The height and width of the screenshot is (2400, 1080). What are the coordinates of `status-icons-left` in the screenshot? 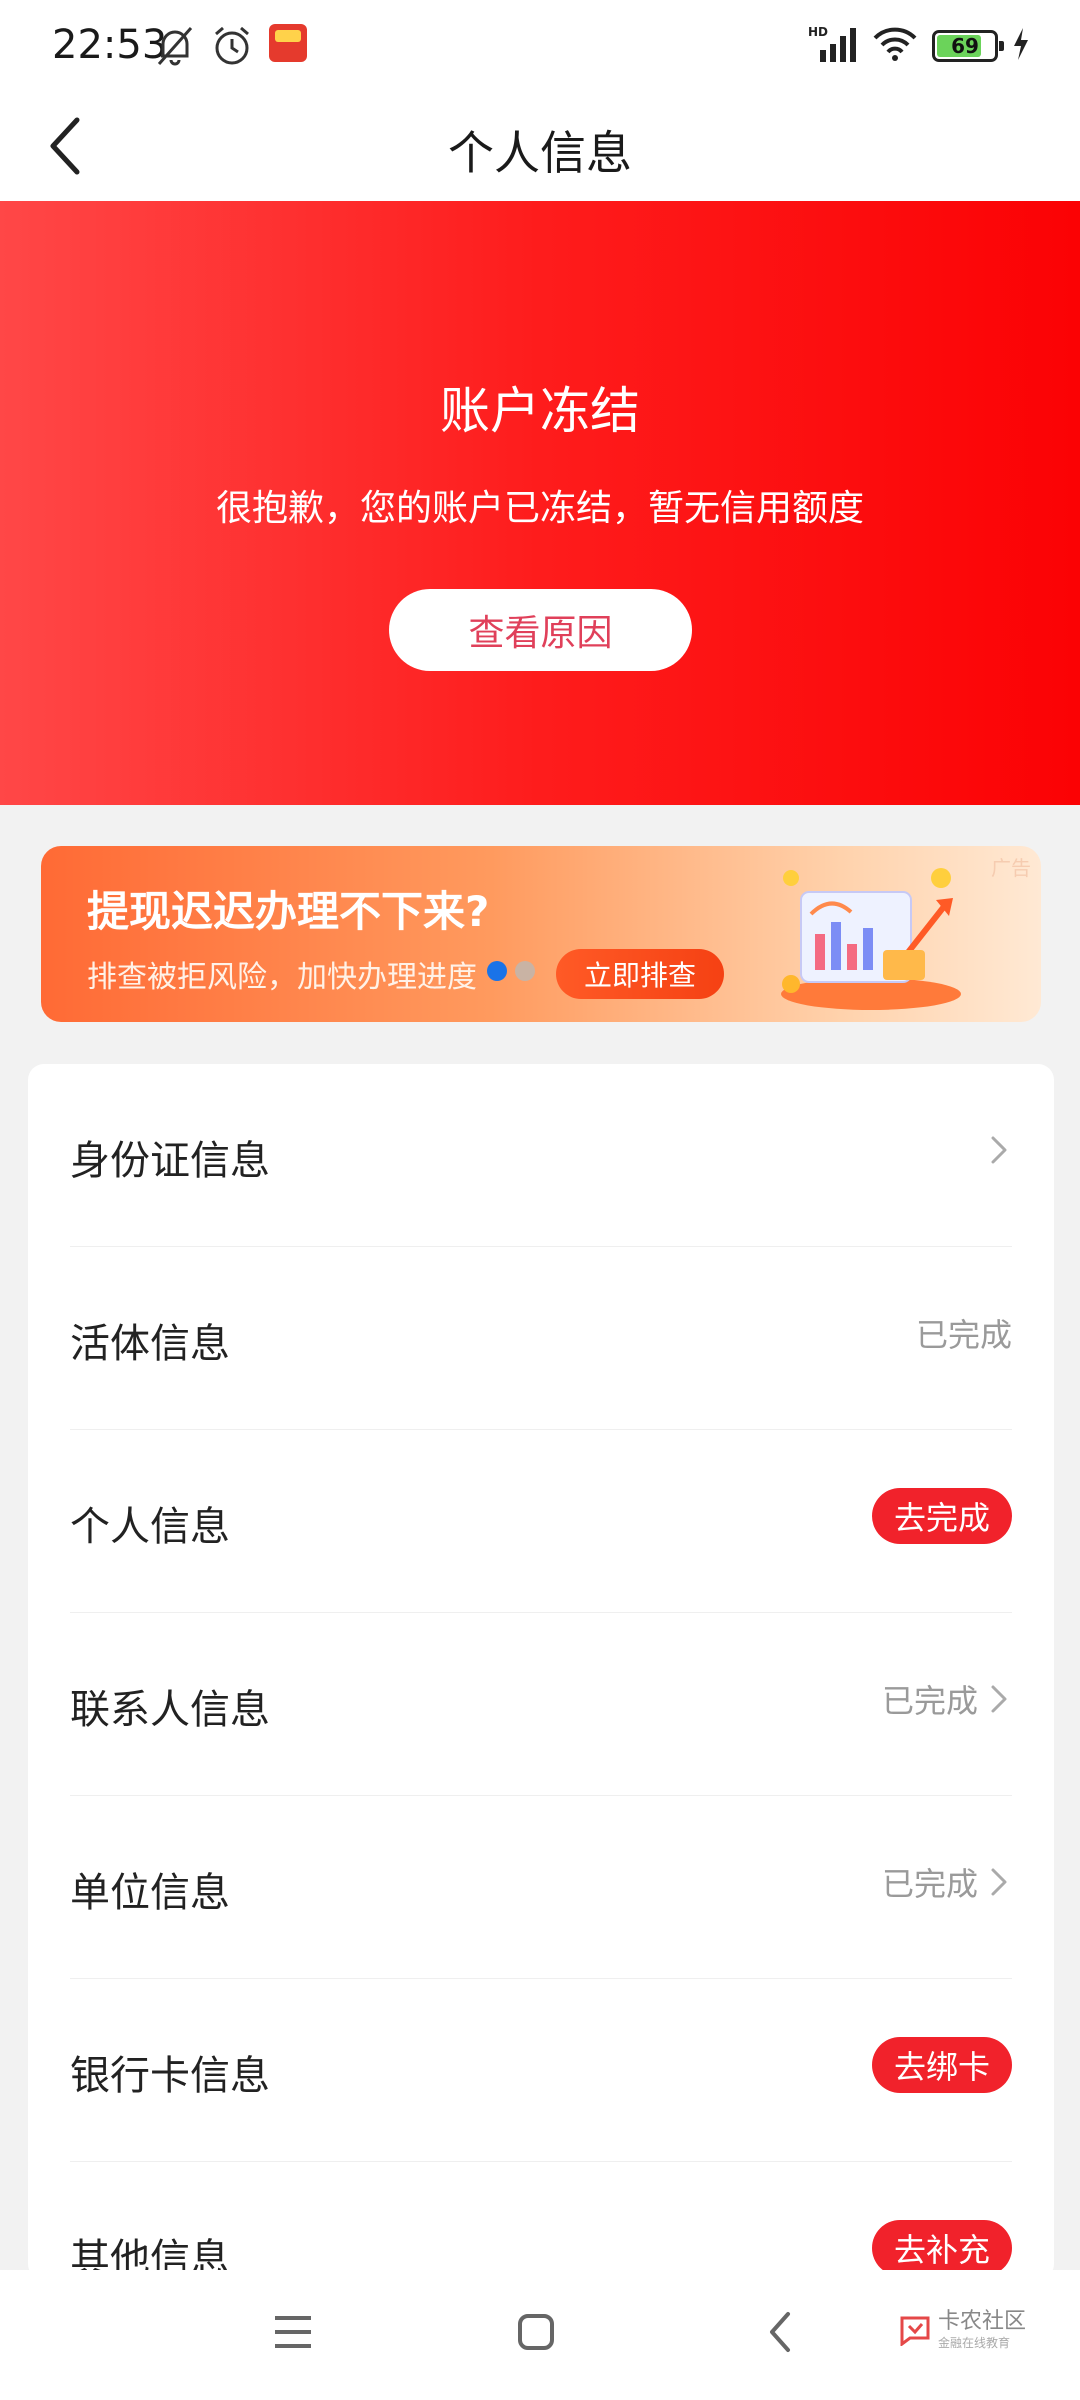 It's located at (231, 48).